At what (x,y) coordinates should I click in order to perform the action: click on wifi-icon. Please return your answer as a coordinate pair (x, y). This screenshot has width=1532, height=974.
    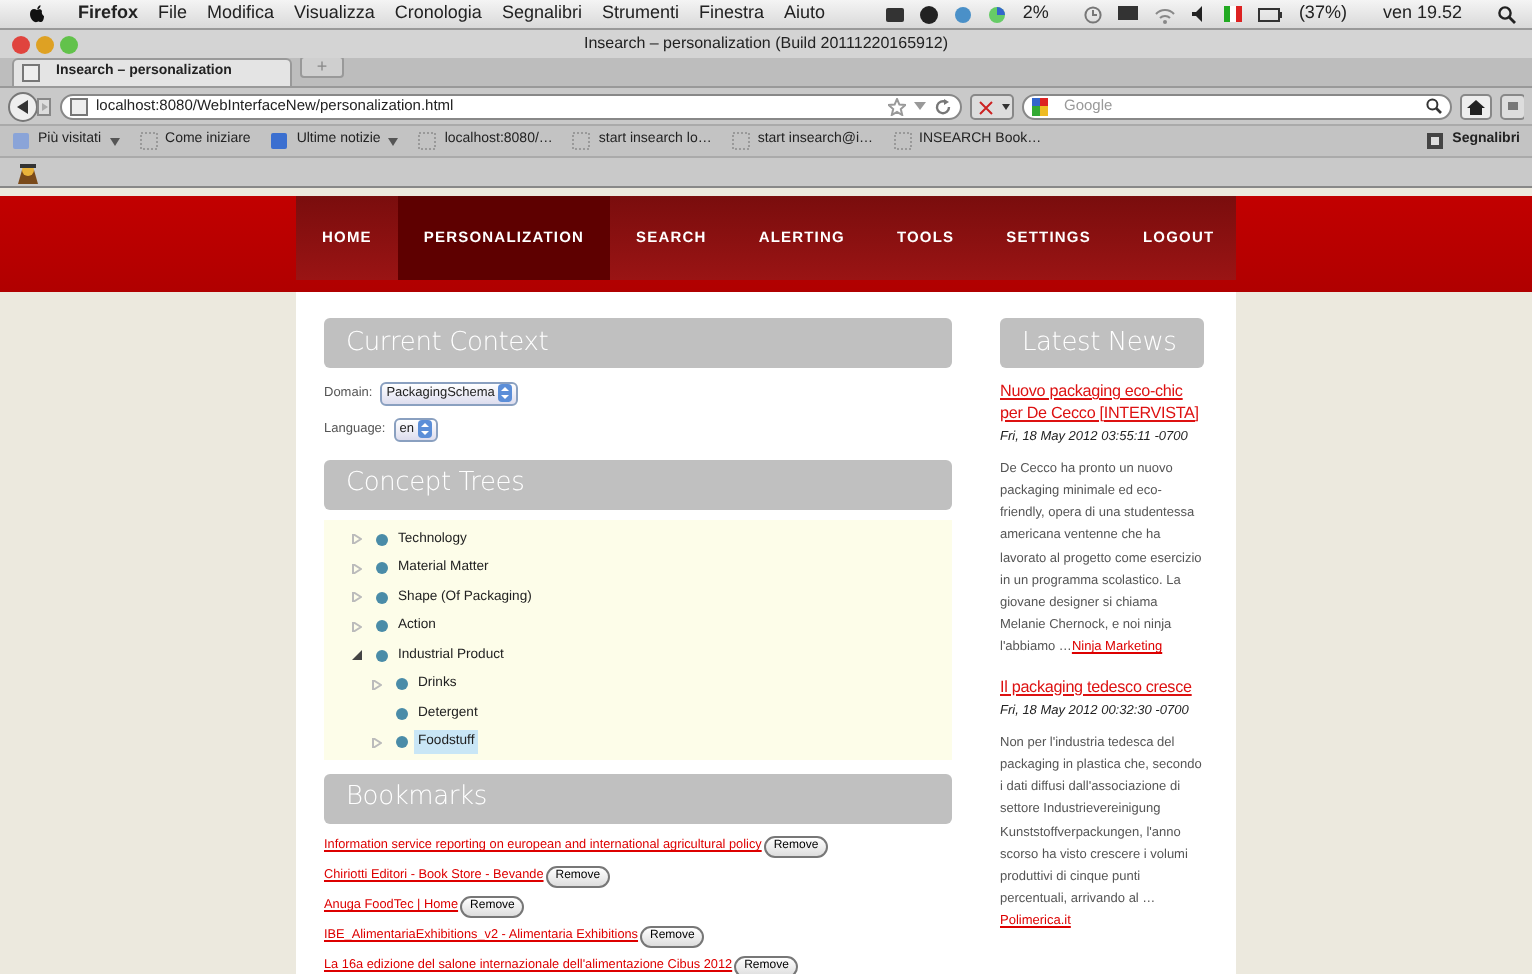
    Looking at the image, I should click on (1165, 14).